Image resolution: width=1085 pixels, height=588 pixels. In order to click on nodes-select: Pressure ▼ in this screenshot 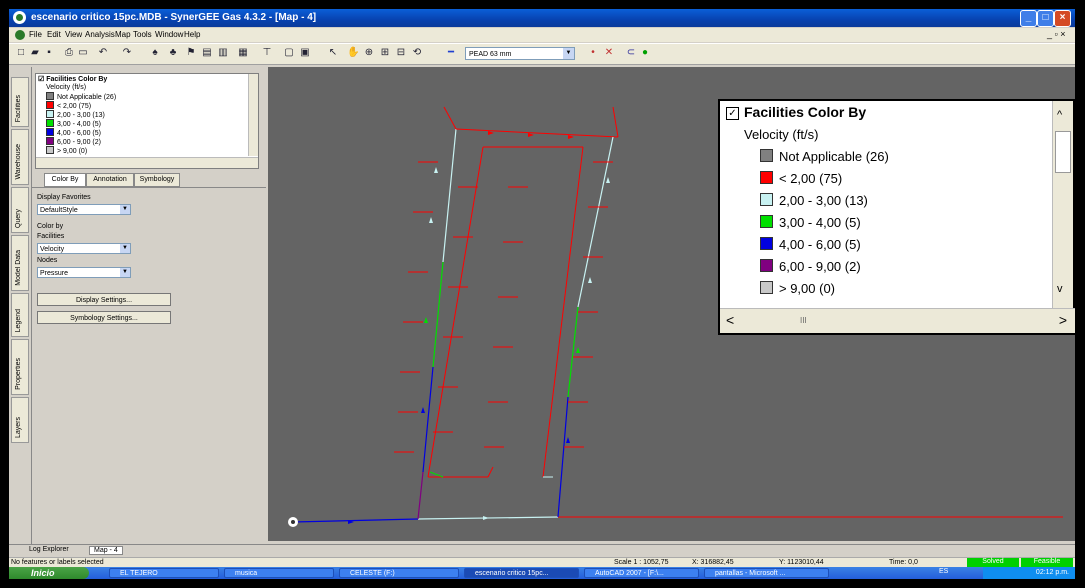, I will do `click(84, 272)`.